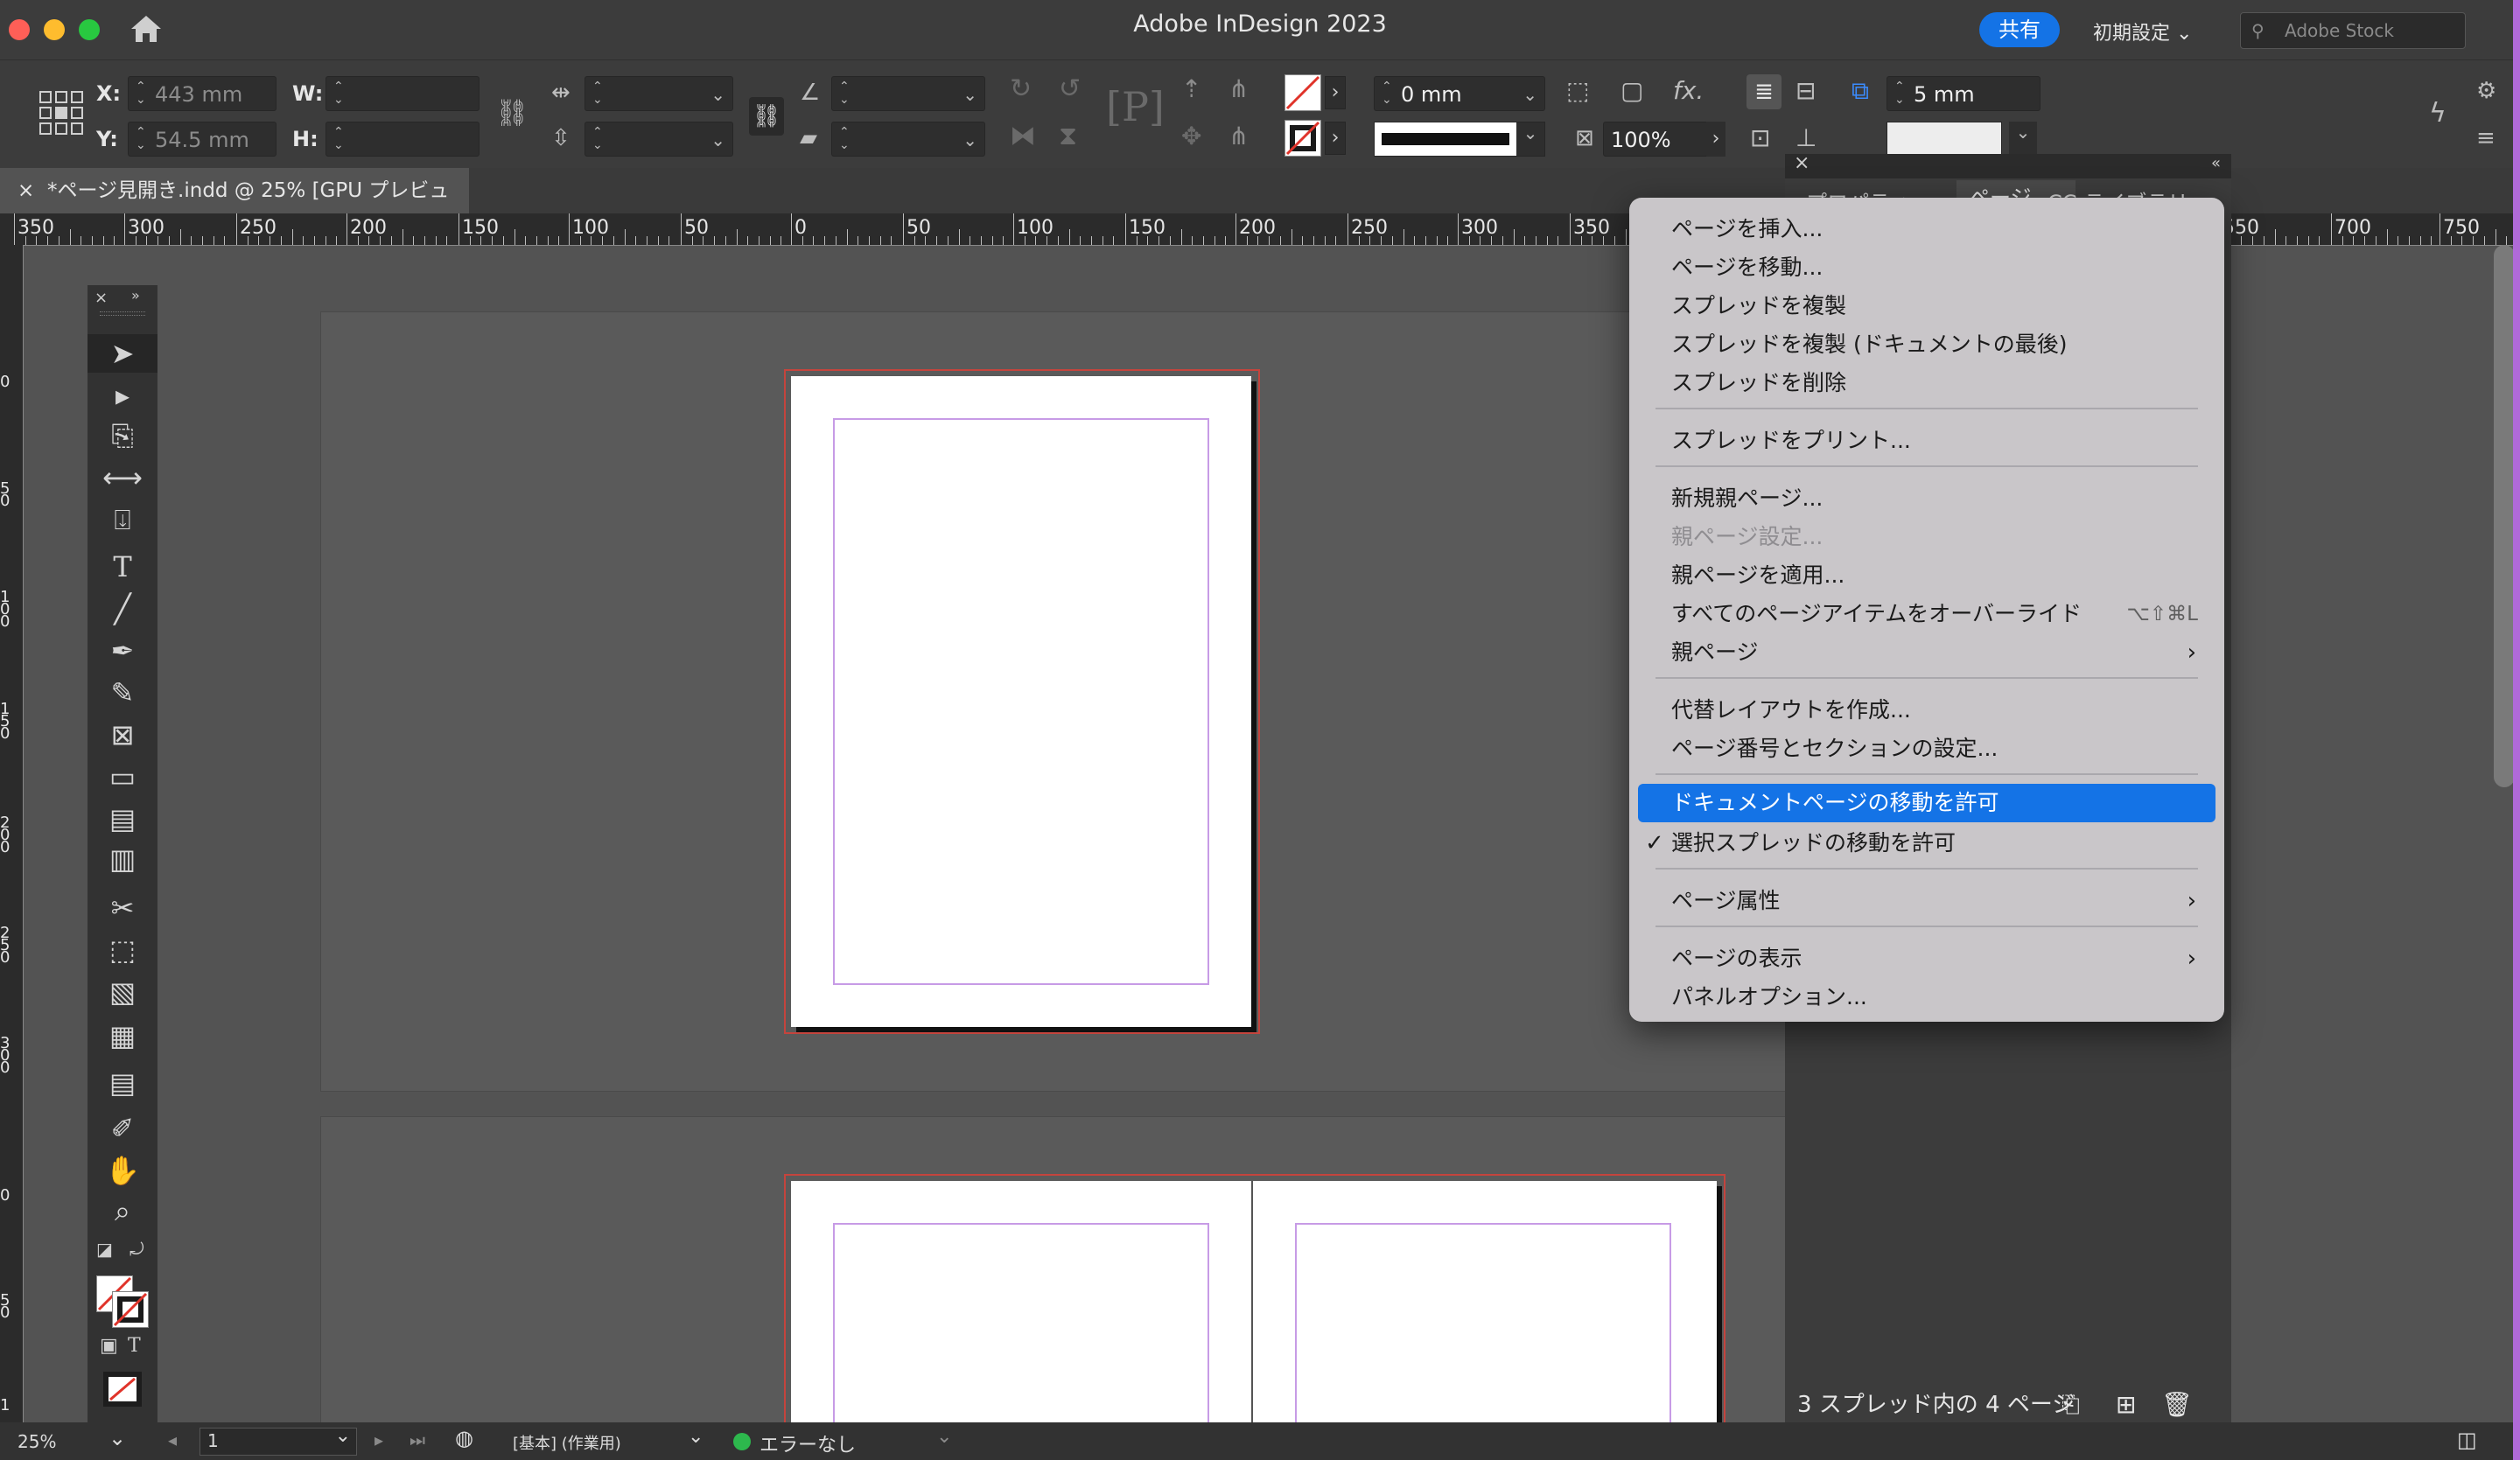  What do you see at coordinates (1926, 306) in the screenshot?
I see `menu-item-duplicate-spread: スプレッドを複製` at bounding box center [1926, 306].